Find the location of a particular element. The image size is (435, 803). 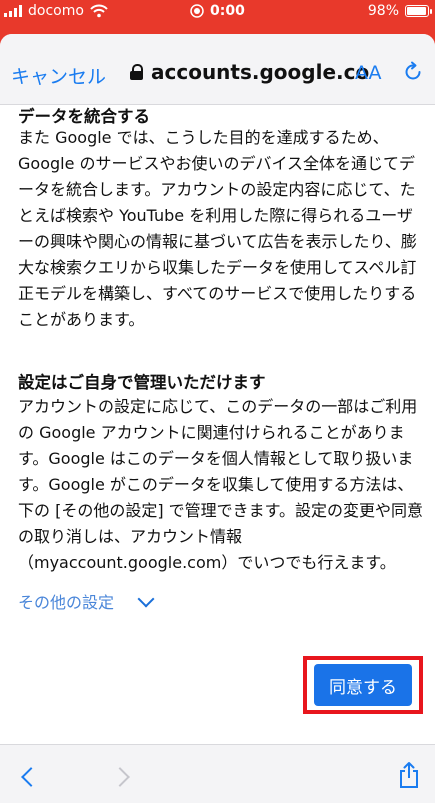

more-settings-link: その他の設定 is located at coordinates (86, 601).